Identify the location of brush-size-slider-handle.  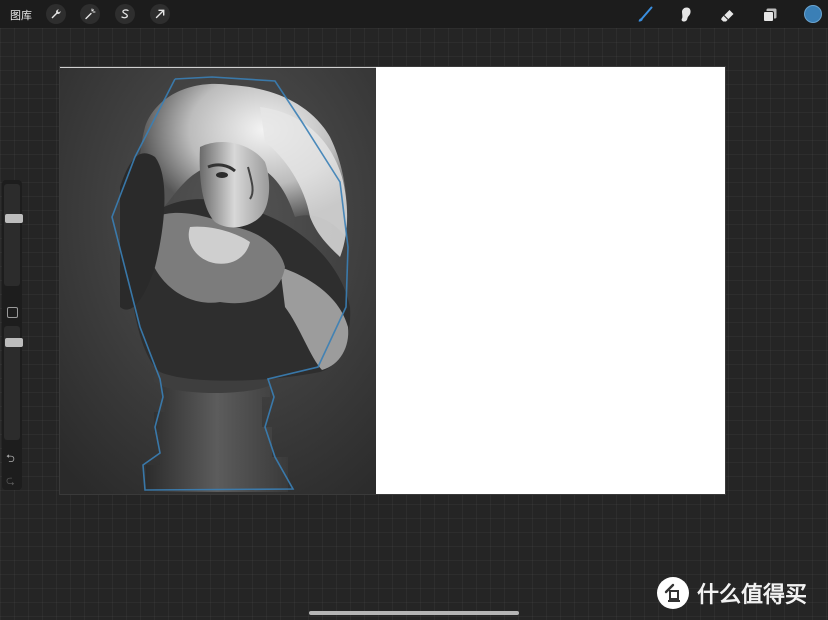
(14, 218).